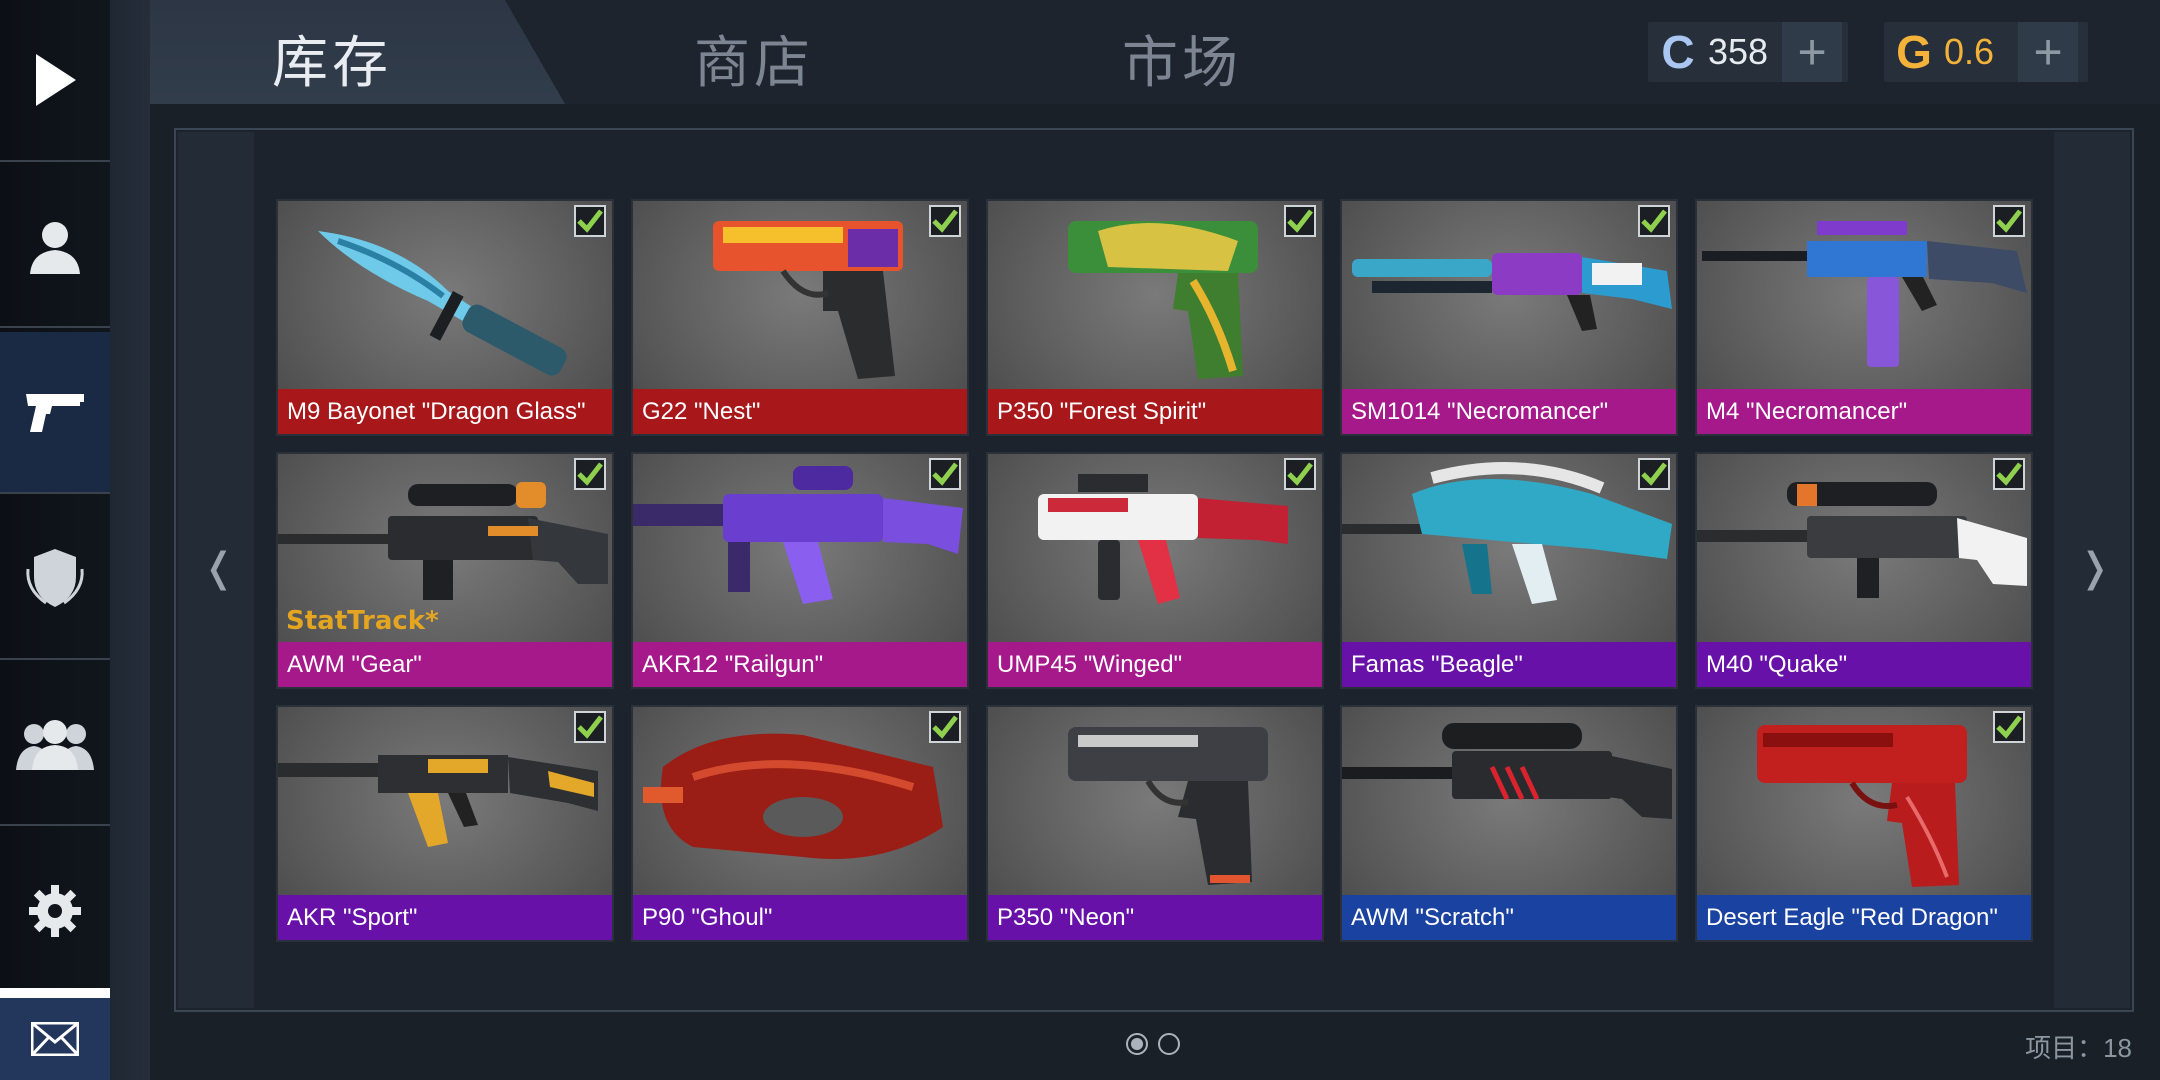 The width and height of the screenshot is (2160, 1080). Describe the element at coordinates (754, 58) in the screenshot. I see `tab-shop: 商店` at that location.